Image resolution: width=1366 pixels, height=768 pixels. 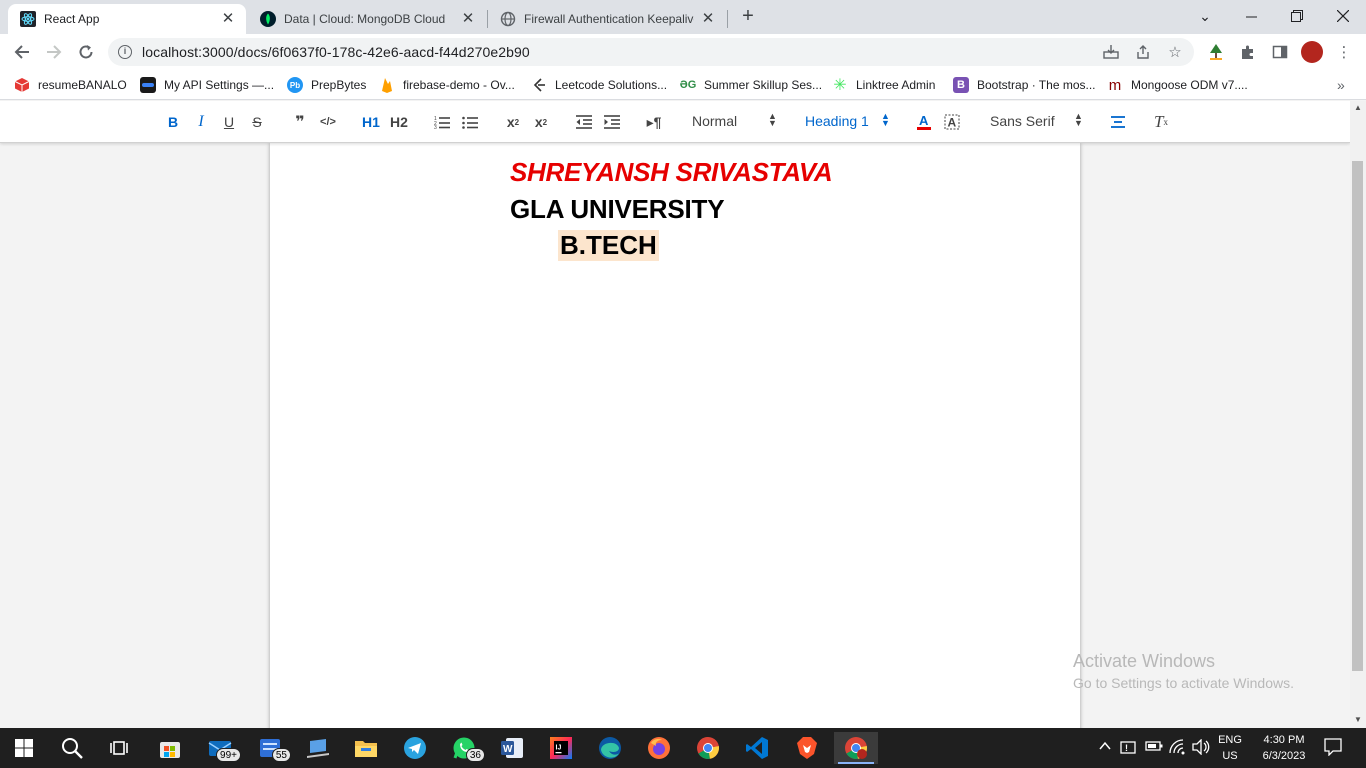 What do you see at coordinates (512, 748) in the screenshot?
I see `word-icon: W` at bounding box center [512, 748].